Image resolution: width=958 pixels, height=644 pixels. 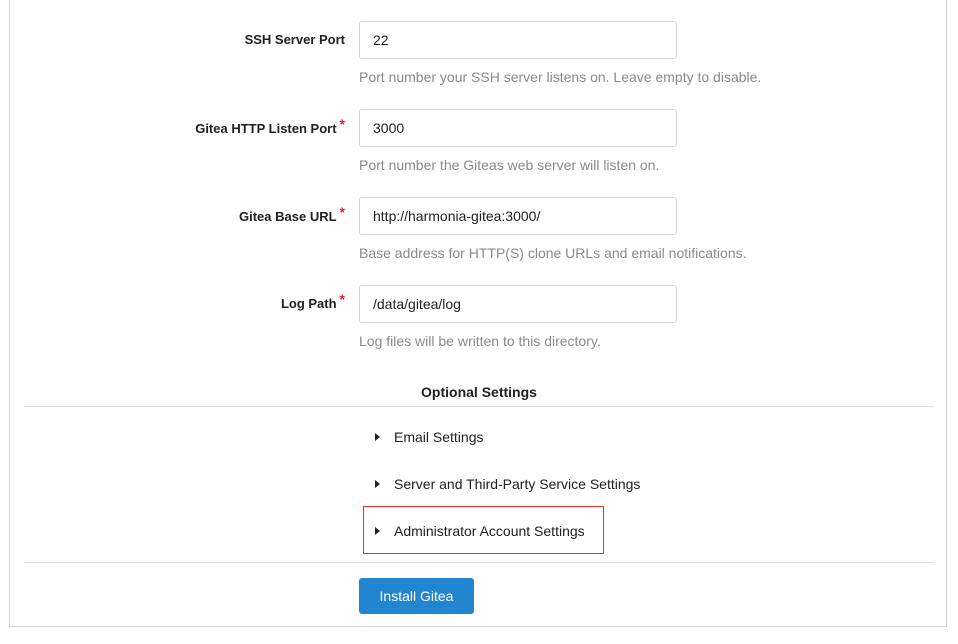 I want to click on highlight-annotation, so click(x=483, y=530).